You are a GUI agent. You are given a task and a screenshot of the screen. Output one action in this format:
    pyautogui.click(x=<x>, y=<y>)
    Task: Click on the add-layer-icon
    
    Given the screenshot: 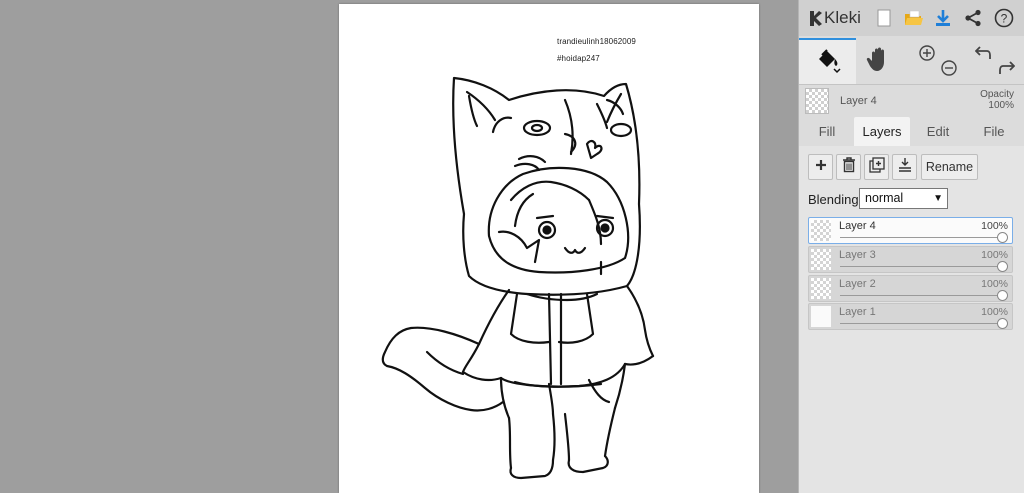 What is the action you would take?
    pyautogui.click(x=821, y=167)
    